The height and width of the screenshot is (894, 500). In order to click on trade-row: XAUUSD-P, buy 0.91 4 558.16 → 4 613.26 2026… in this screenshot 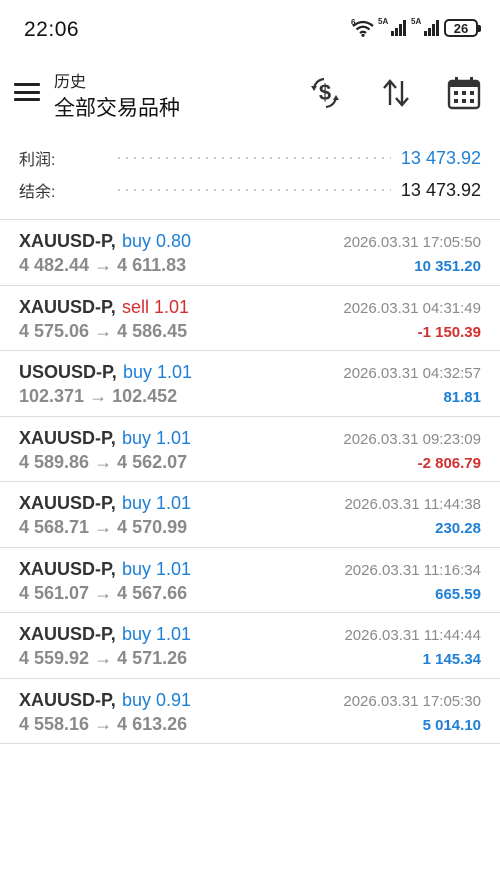, I will do `click(250, 711)`.